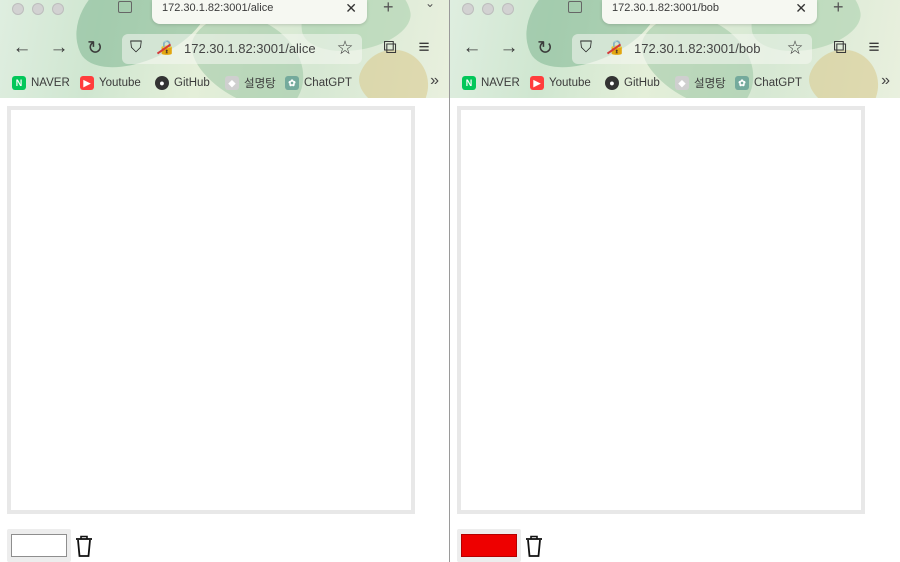 Image resolution: width=900 pixels, height=562 pixels. Describe the element at coordinates (666, 8) in the screenshot. I see `tab-title: 172.30.1.82:3001/bob` at that location.